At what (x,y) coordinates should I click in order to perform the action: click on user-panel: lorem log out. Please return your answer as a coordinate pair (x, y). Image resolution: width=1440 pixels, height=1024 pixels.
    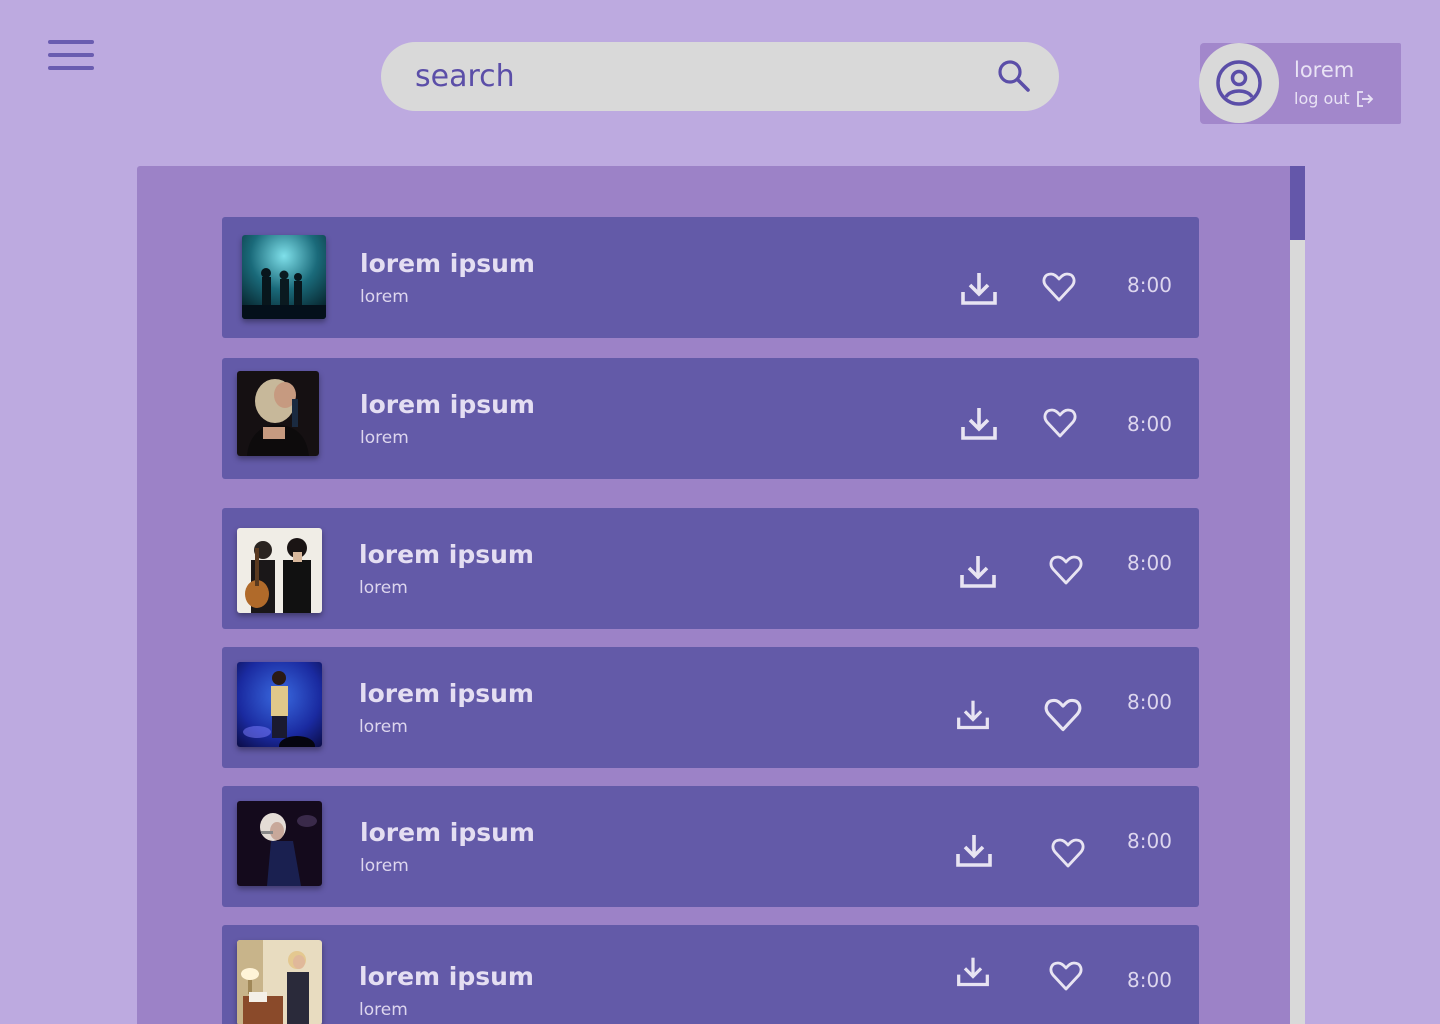
    Looking at the image, I should click on (1300, 83).